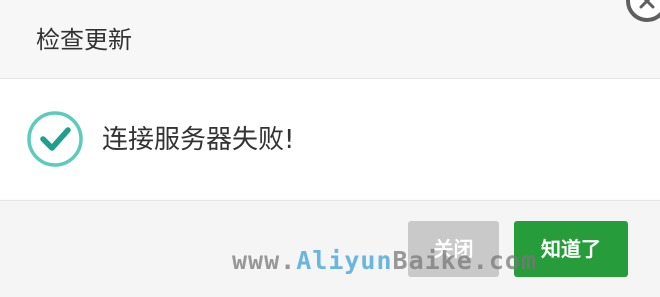 The height and width of the screenshot is (297, 660). I want to click on dialog-message: 连接服务器失败!, so click(198, 140).